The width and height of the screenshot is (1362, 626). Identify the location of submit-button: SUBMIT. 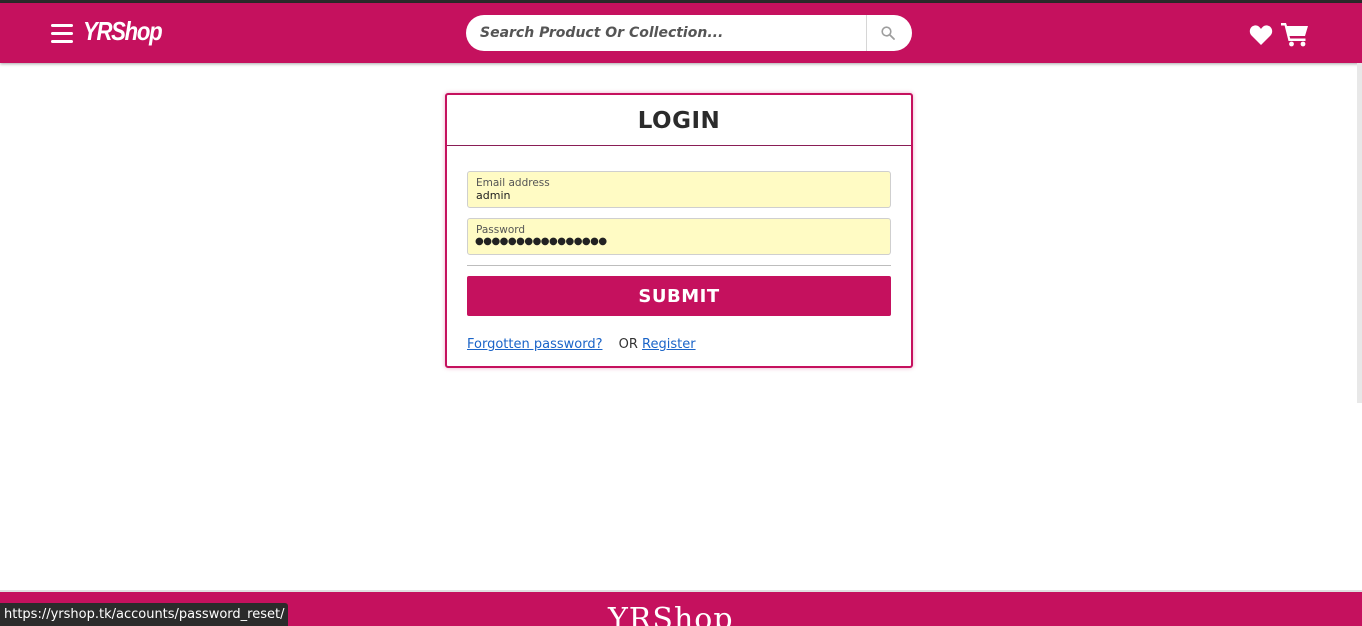
(679, 296).